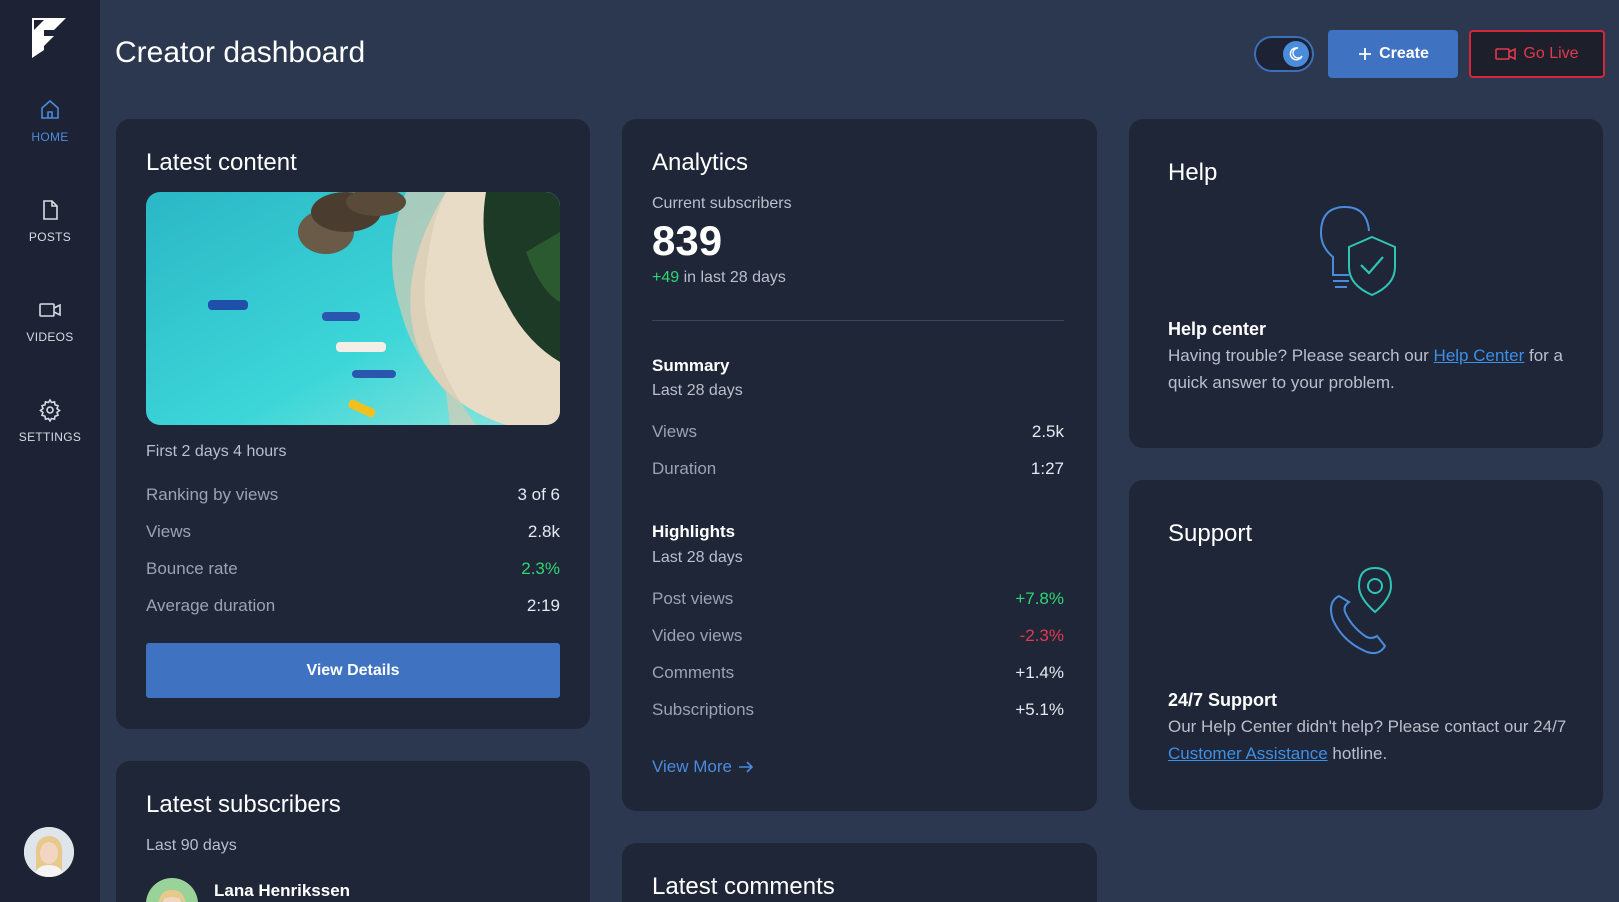 The image size is (1619, 902). I want to click on subscriber-name: Lana Henrikssen, so click(282, 891).